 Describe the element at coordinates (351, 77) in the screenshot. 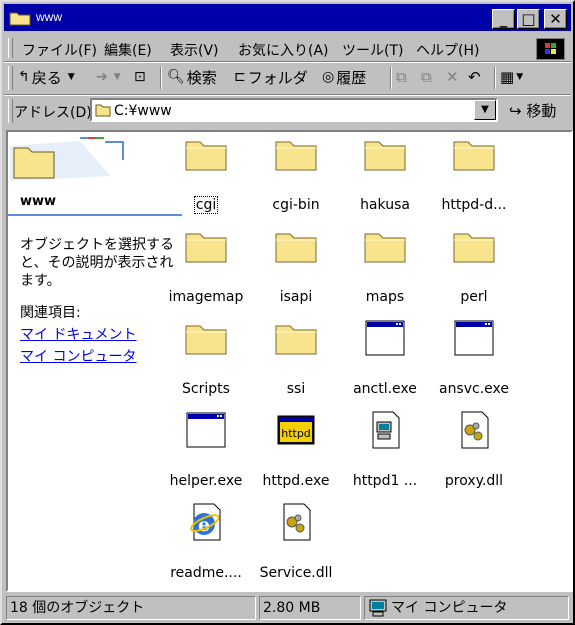

I see `history-label: 履歴` at that location.